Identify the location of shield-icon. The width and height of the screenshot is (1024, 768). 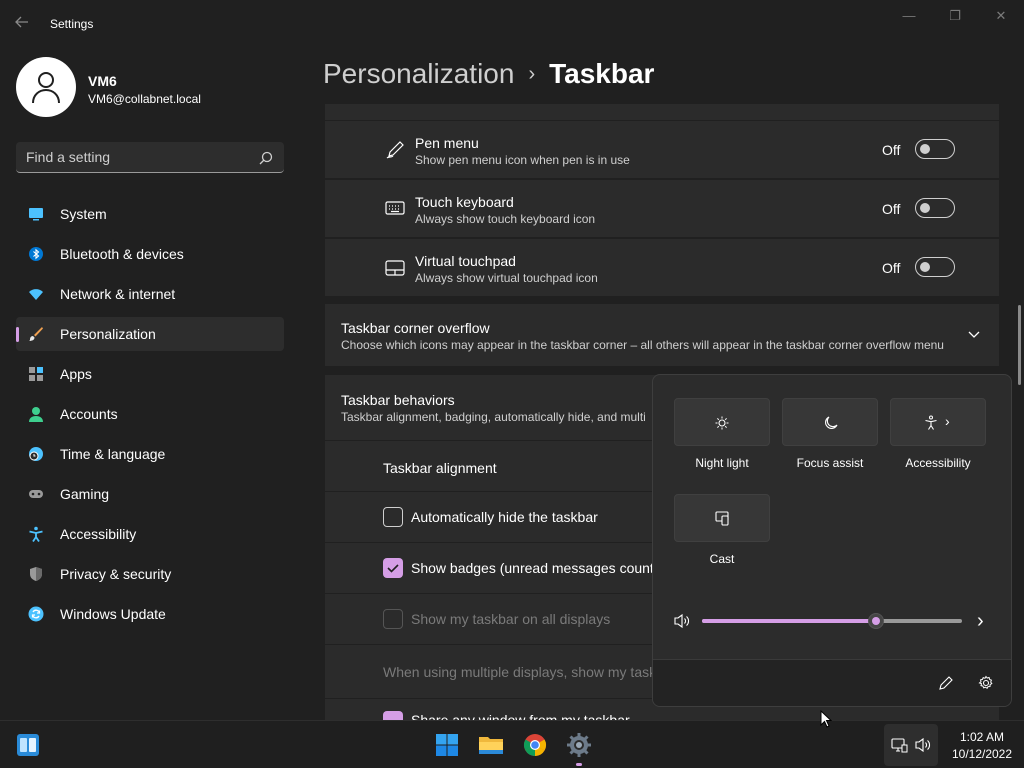
(36, 574).